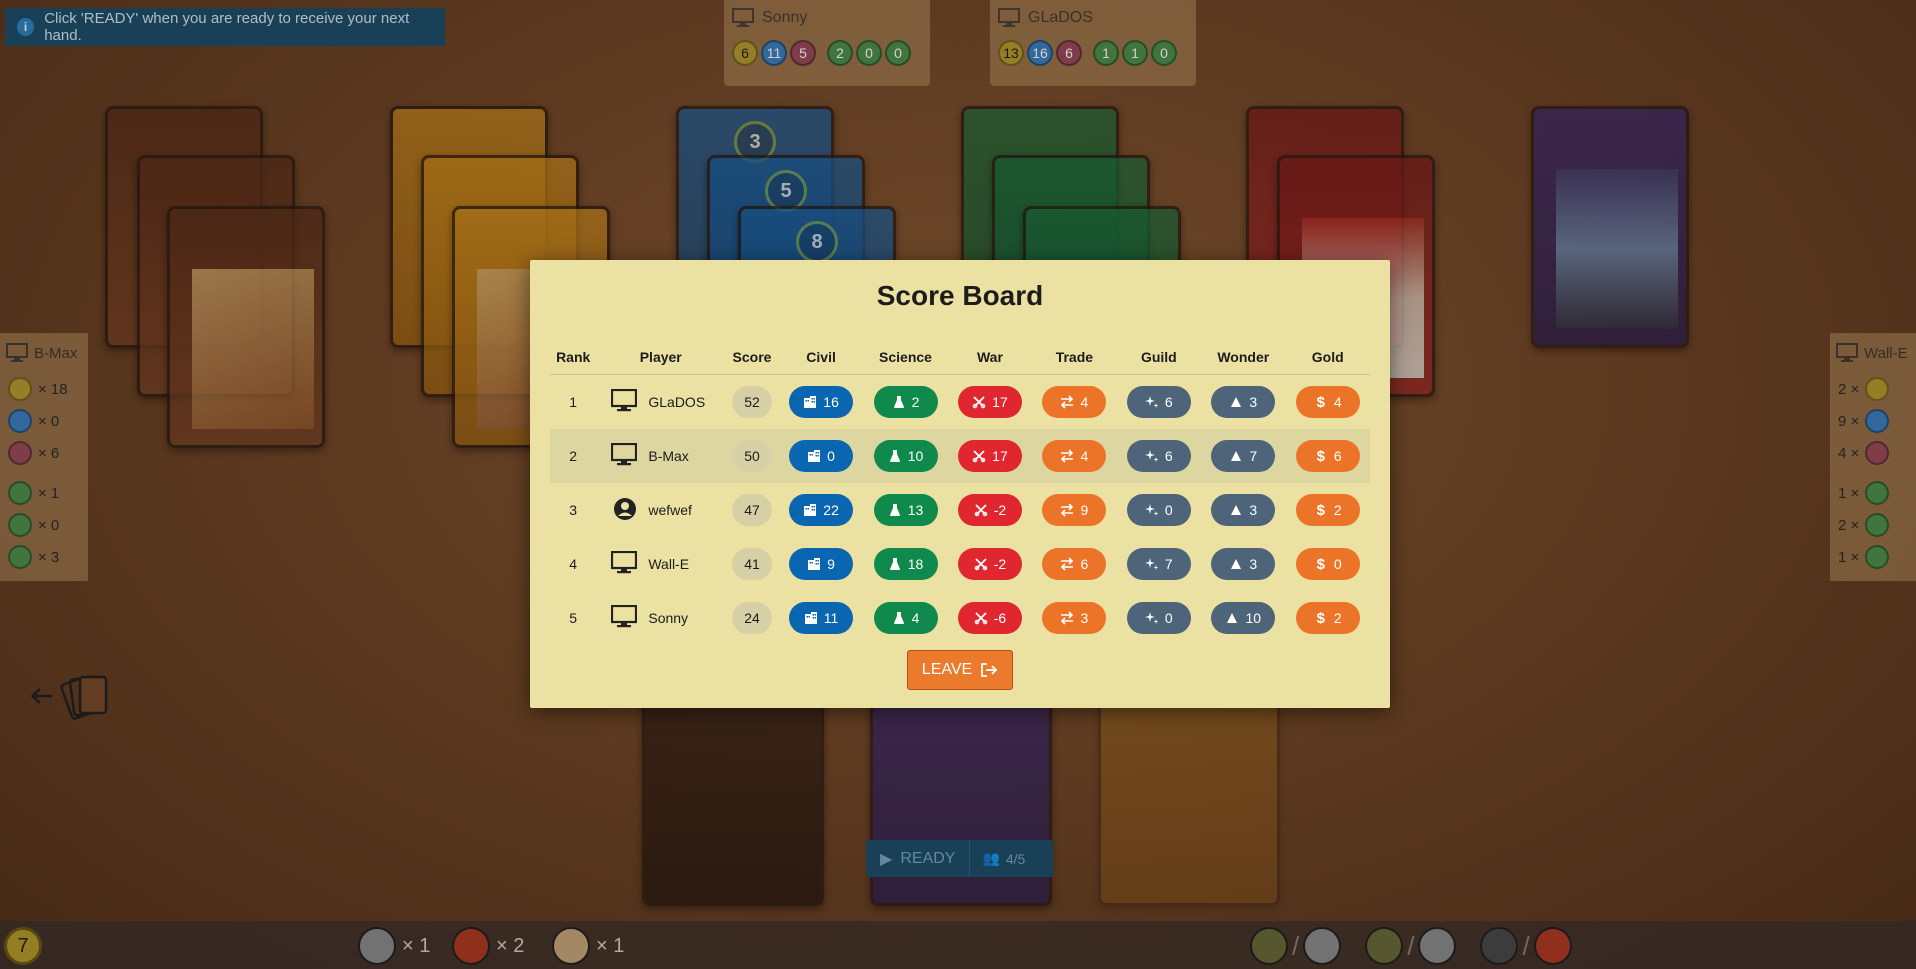  Describe the element at coordinates (1074, 564) in the screenshot. I see `trade-cell: 6` at that location.